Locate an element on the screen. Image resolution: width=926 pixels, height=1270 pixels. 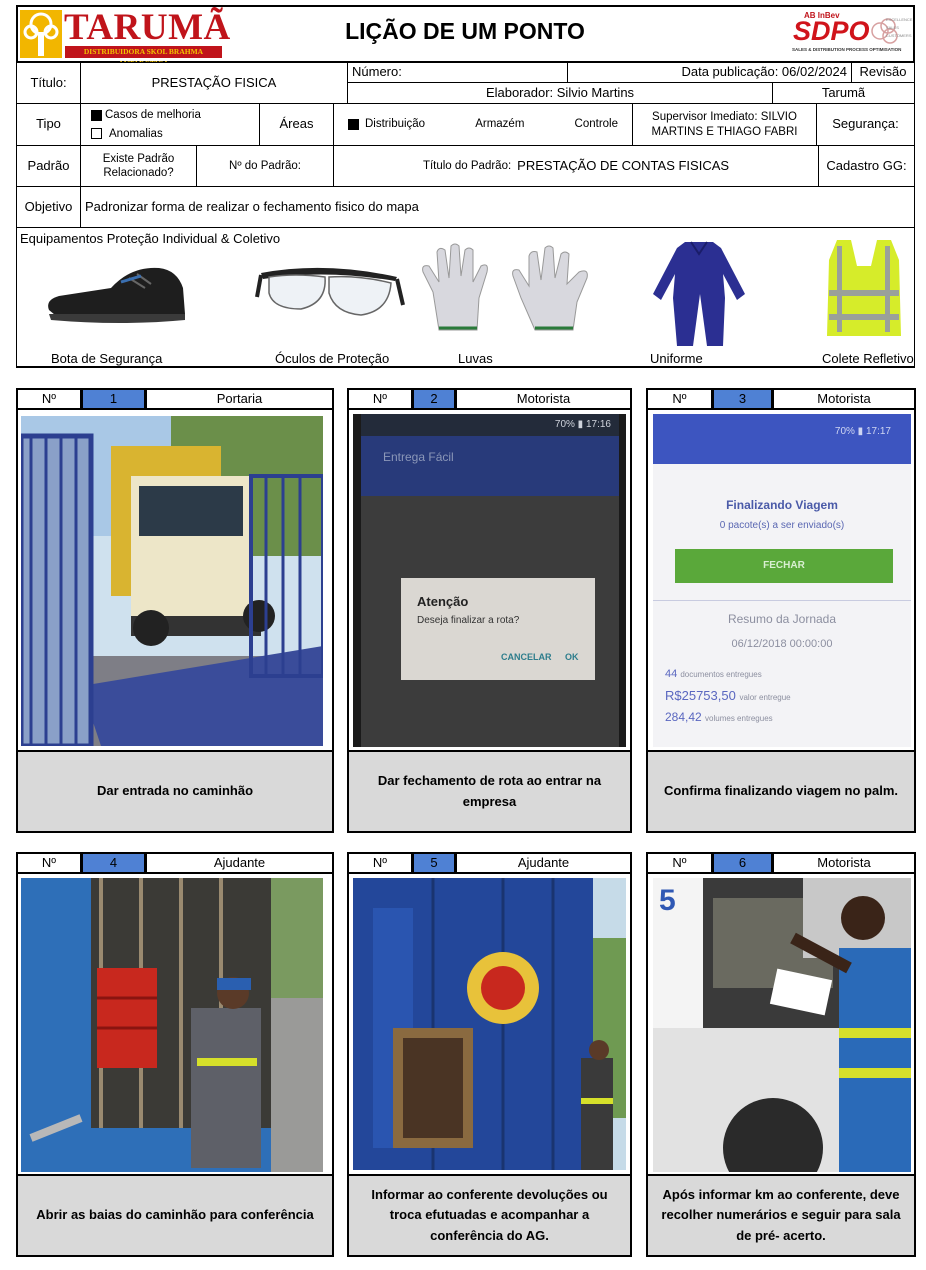
epi-label-uniforme: Uniforme is located at coordinates (676, 358).